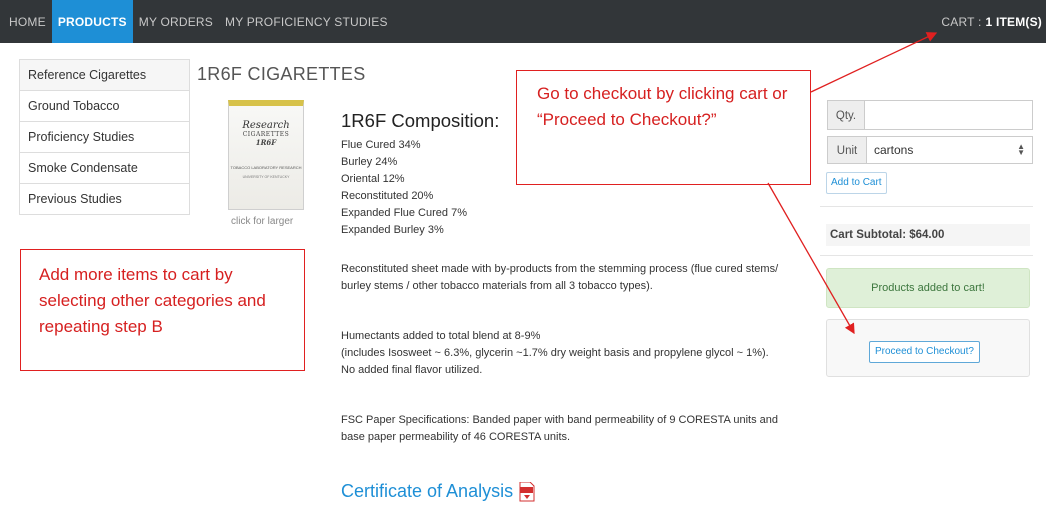 The image size is (1046, 508). What do you see at coordinates (1013, 21) in the screenshot?
I see `cart-count: 1 ITEM(S)` at bounding box center [1013, 21].